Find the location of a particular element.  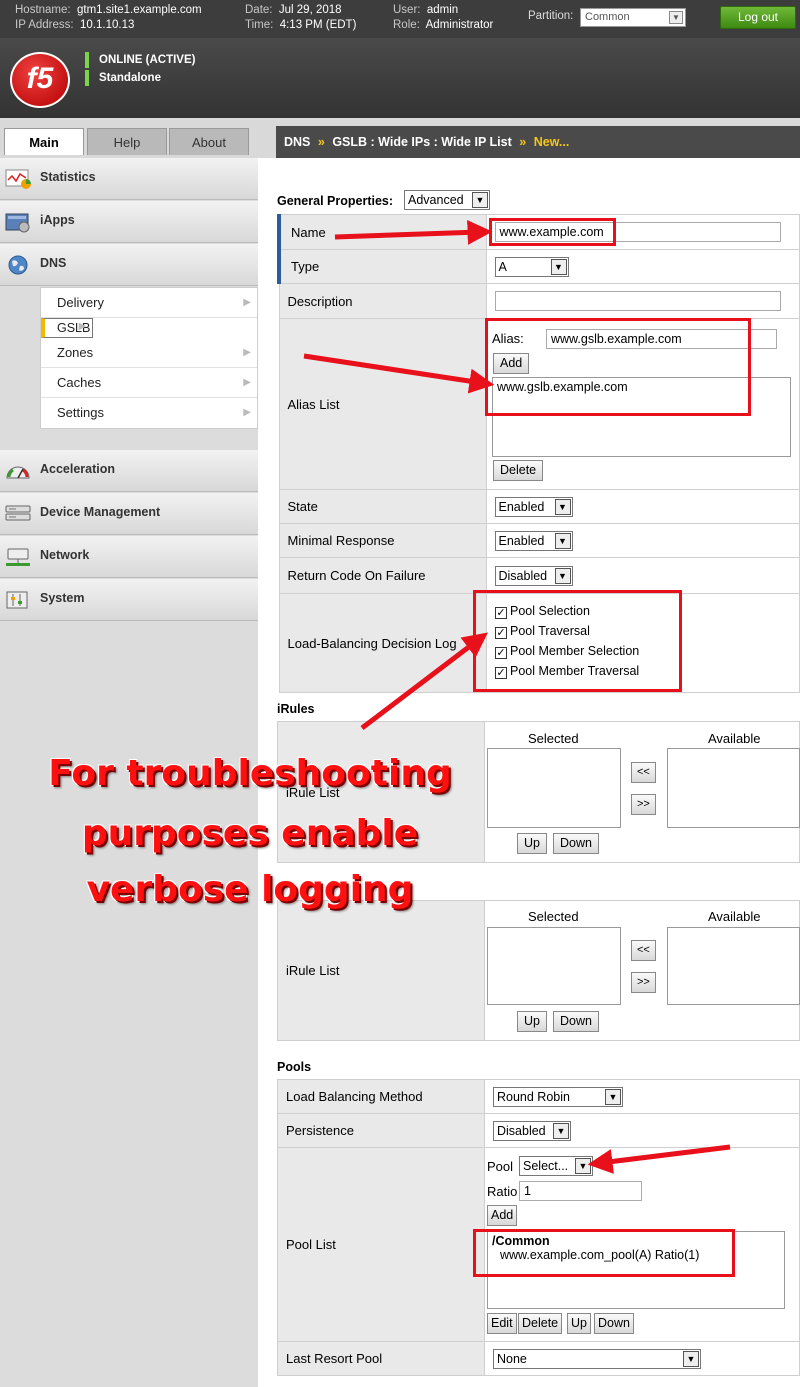

pool-edit-button: Edit is located at coordinates (502, 1323).